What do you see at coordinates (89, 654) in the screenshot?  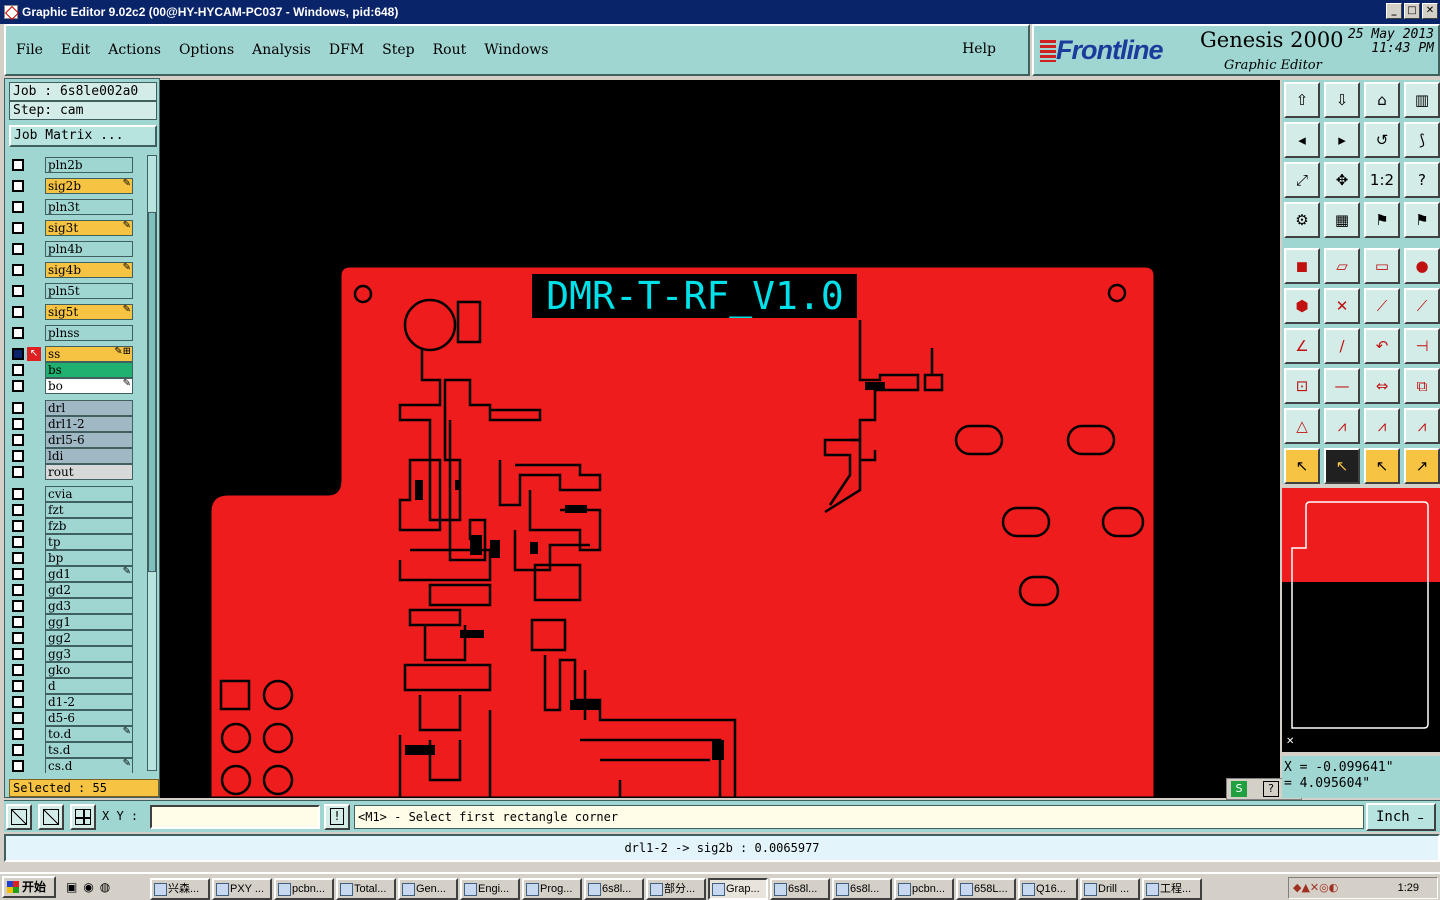 I see `layer-name: gg3` at bounding box center [89, 654].